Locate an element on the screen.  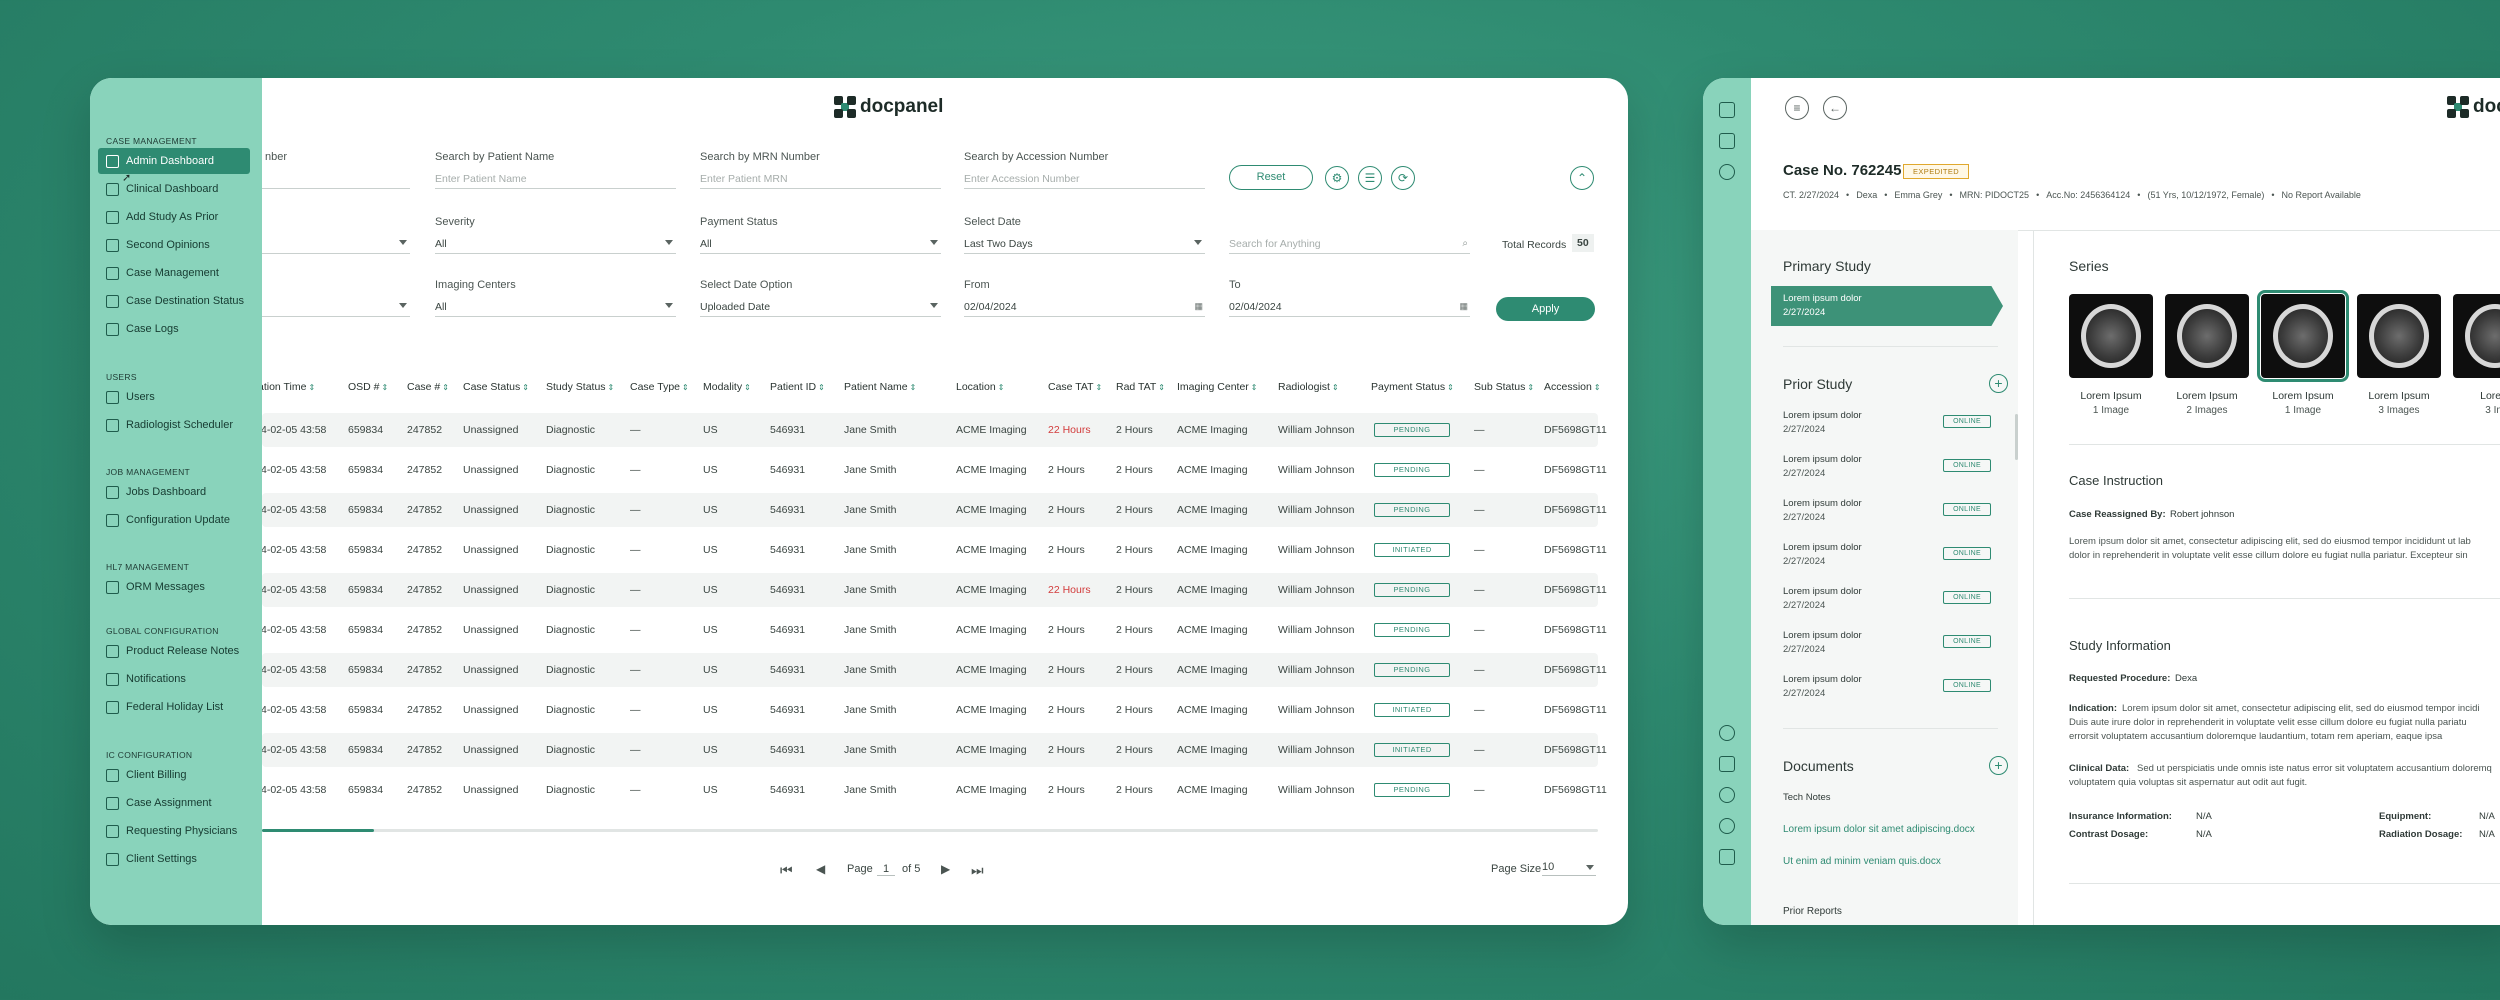
payment-status-select: Payment Status All is located at coordinates (820, 236).